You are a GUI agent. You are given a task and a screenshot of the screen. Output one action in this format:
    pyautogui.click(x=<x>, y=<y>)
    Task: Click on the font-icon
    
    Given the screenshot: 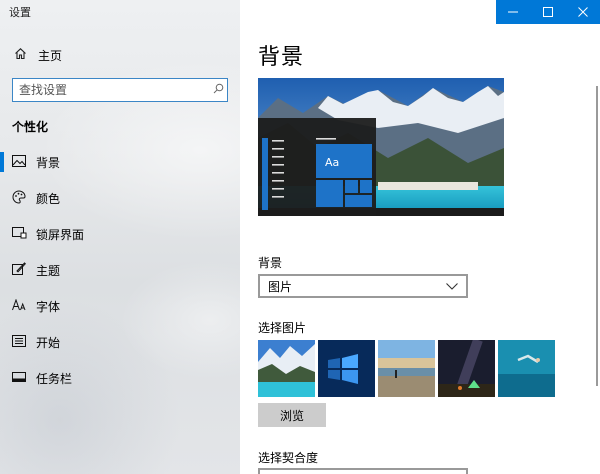 What is the action you would take?
    pyautogui.click(x=19, y=305)
    